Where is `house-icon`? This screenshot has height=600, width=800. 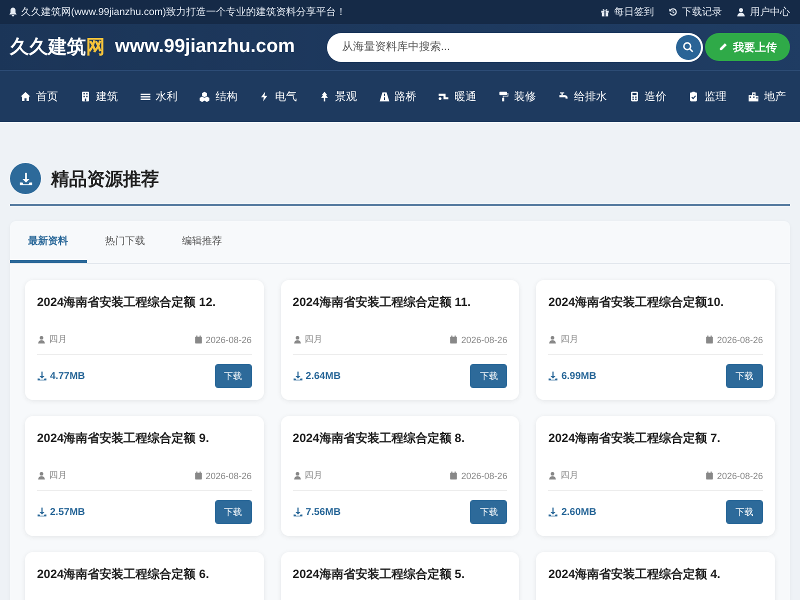
house-icon is located at coordinates (25, 96).